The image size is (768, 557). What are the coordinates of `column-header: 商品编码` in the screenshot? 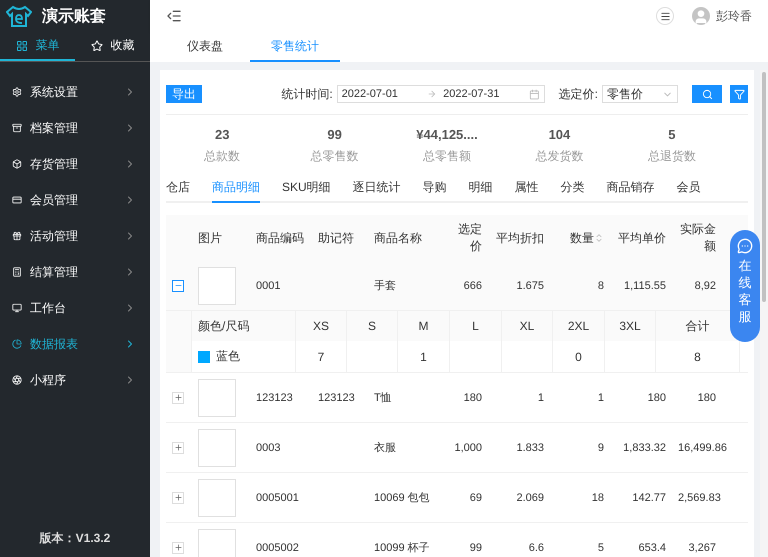 It's located at (280, 238).